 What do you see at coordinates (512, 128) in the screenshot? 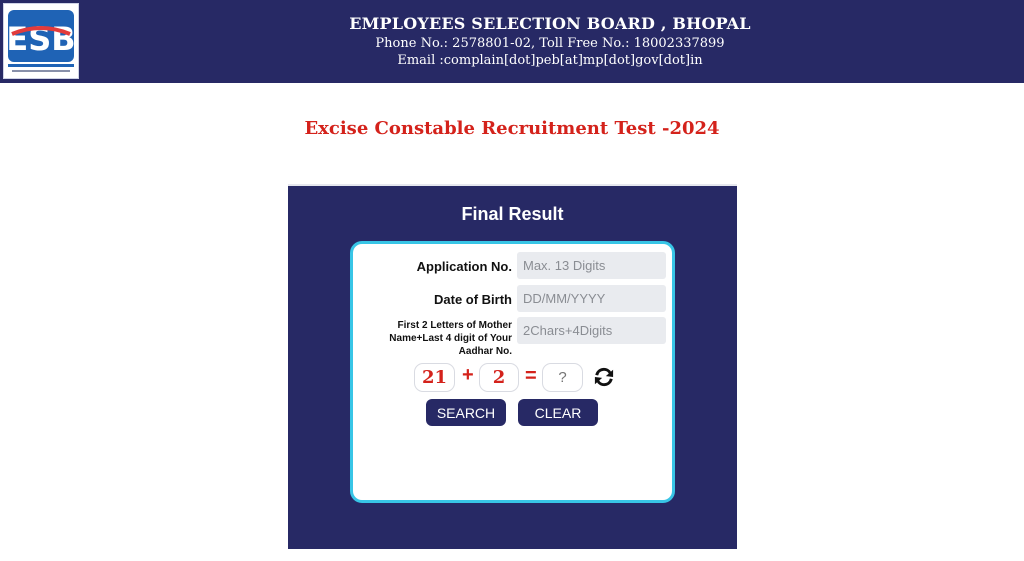
I see `exam-title: Excise Constable Recruitment Test -2024` at bounding box center [512, 128].